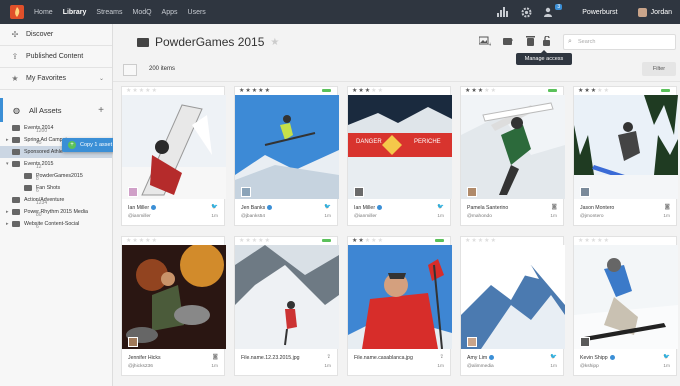 The image size is (680, 386). What do you see at coordinates (15, 34) in the screenshot?
I see `compass-icon: ✣` at bounding box center [15, 34].